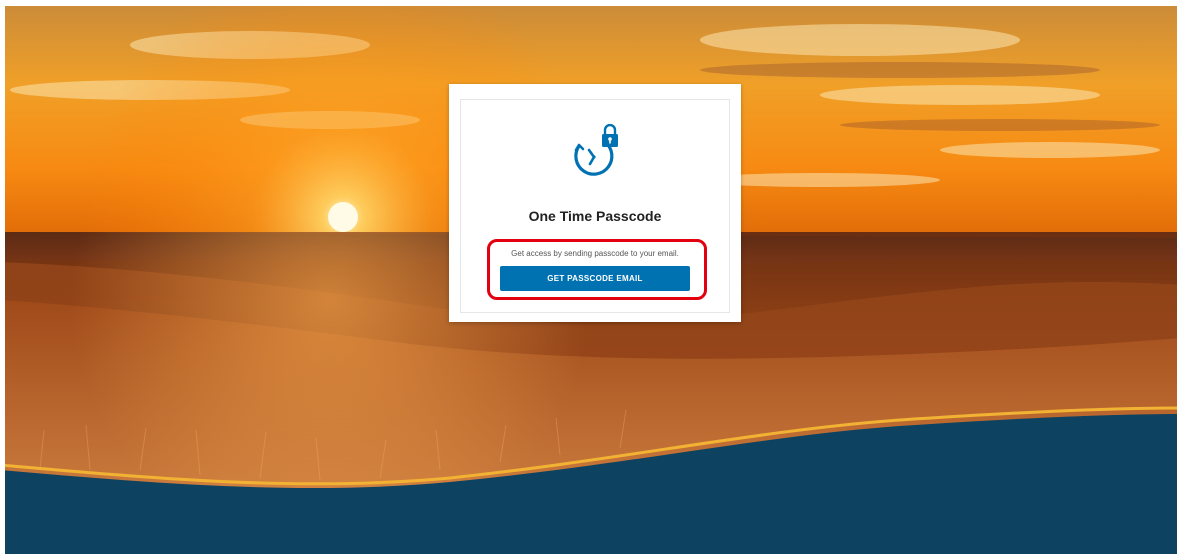  What do you see at coordinates (1179, 277) in the screenshot?
I see `frame-right` at bounding box center [1179, 277].